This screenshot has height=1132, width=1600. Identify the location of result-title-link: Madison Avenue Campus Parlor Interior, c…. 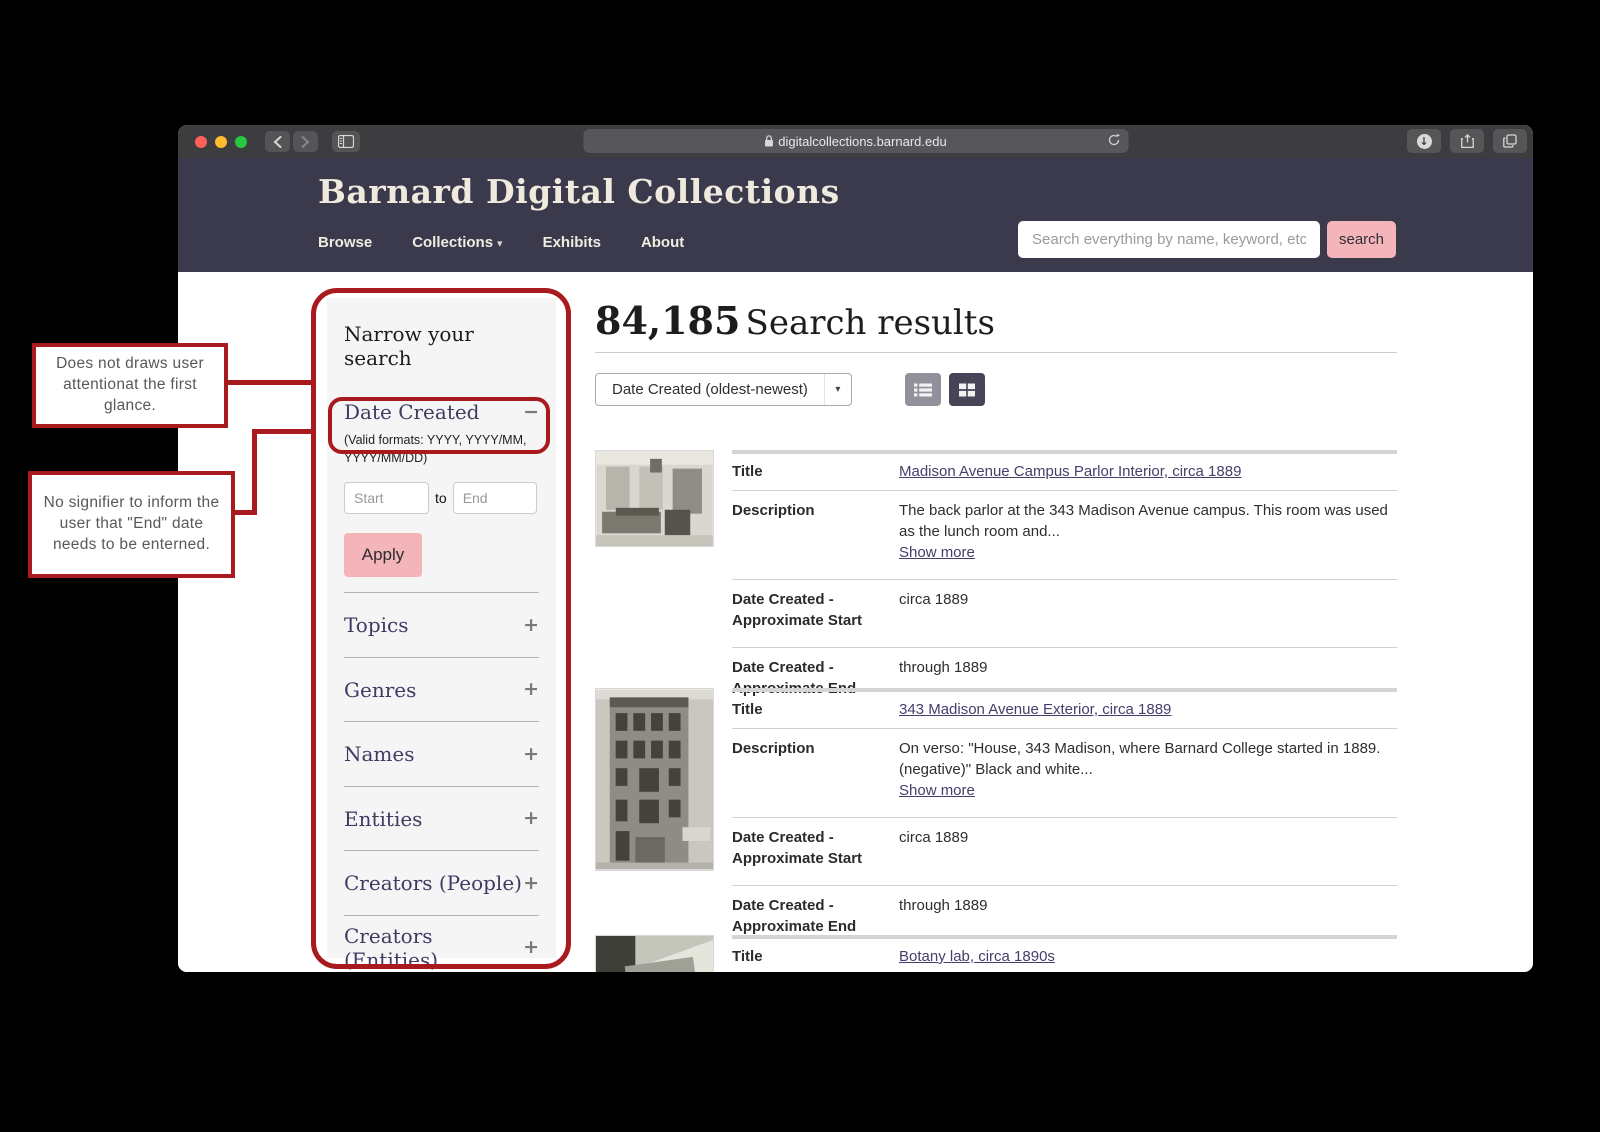
(1070, 471).